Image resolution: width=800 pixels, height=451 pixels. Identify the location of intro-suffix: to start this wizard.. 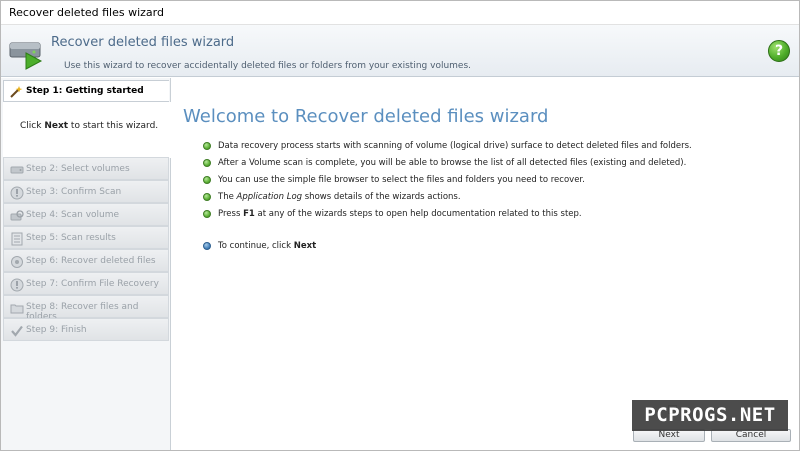
(113, 126).